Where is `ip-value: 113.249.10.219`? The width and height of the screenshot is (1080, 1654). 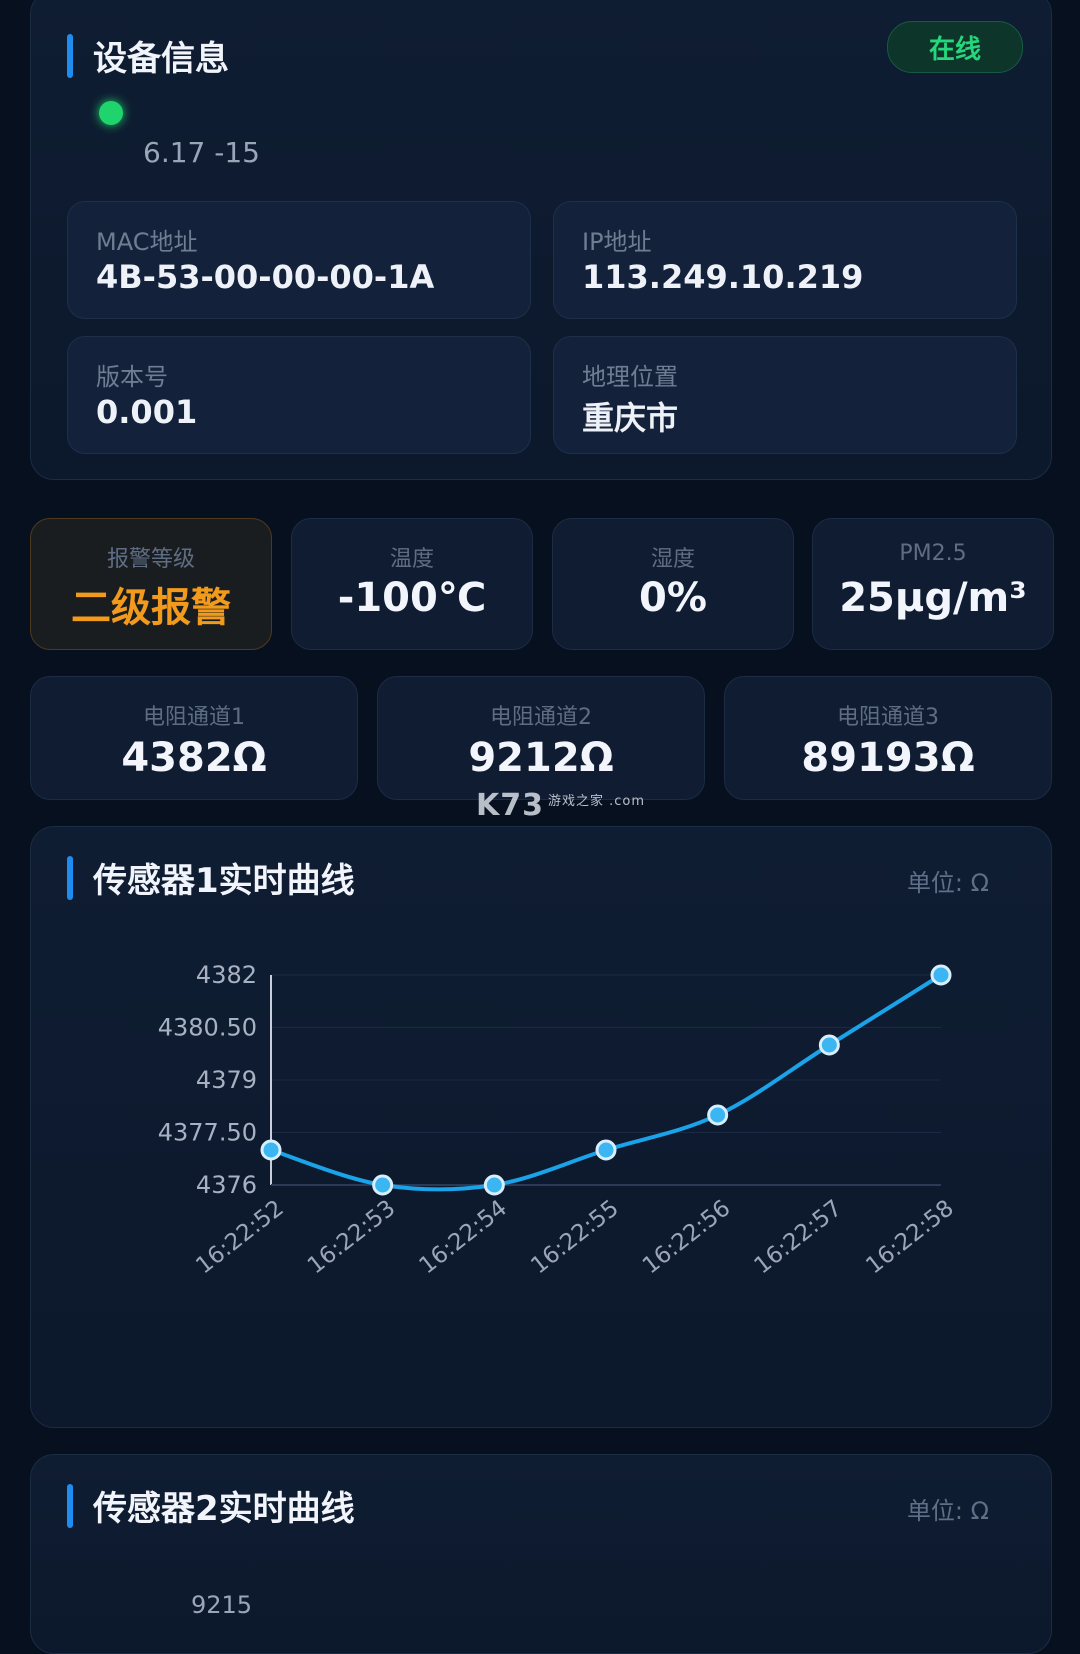 ip-value: 113.249.10.219 is located at coordinates (723, 277).